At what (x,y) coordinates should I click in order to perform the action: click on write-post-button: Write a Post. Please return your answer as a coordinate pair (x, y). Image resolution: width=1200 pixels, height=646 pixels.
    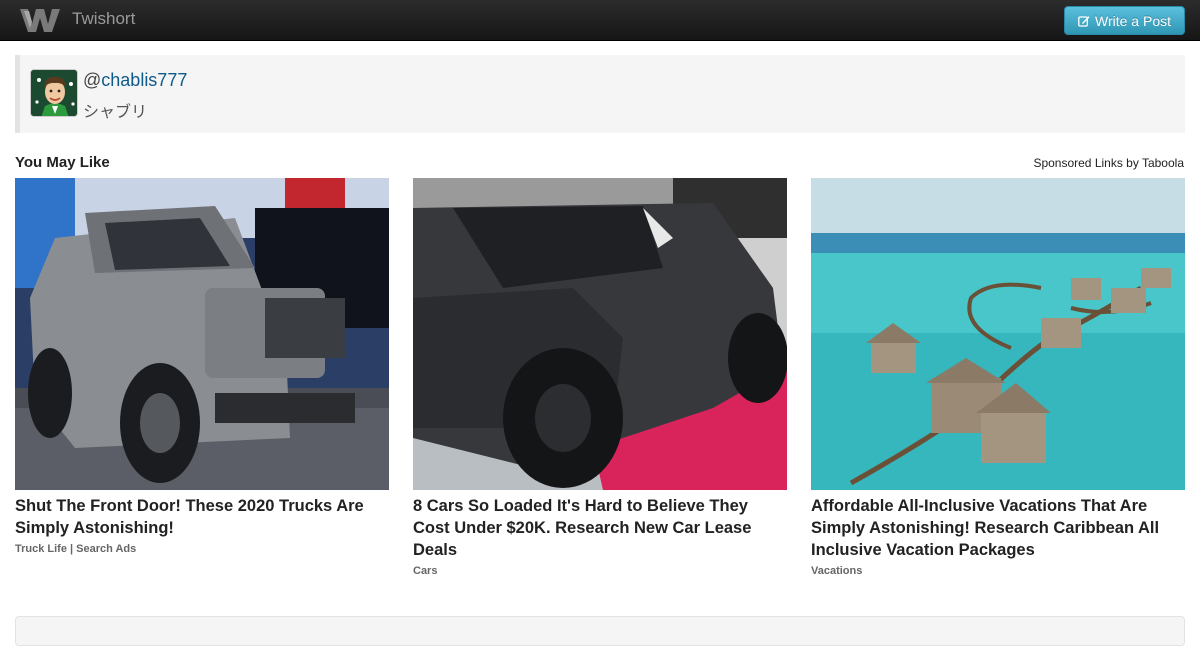
    Looking at the image, I should click on (1124, 20).